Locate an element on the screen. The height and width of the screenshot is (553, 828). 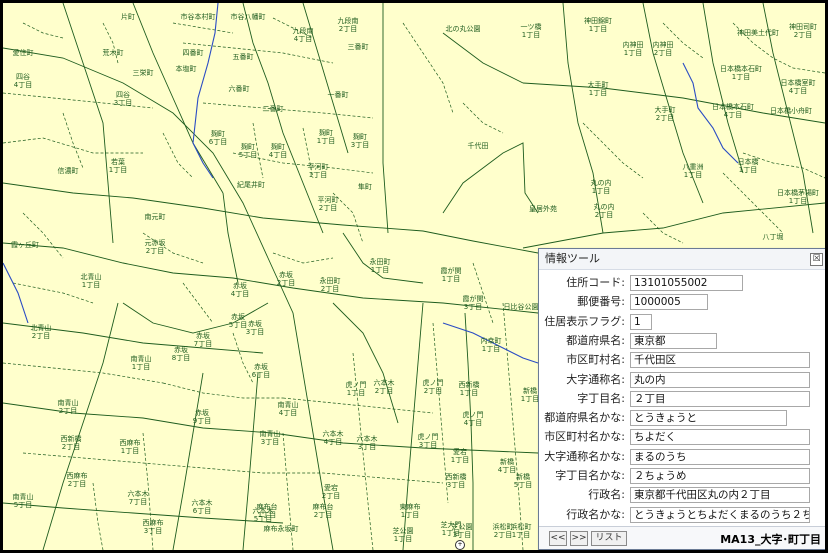
attribute-row: 住所コード: 13101055002 is located at coordinates (682, 283).